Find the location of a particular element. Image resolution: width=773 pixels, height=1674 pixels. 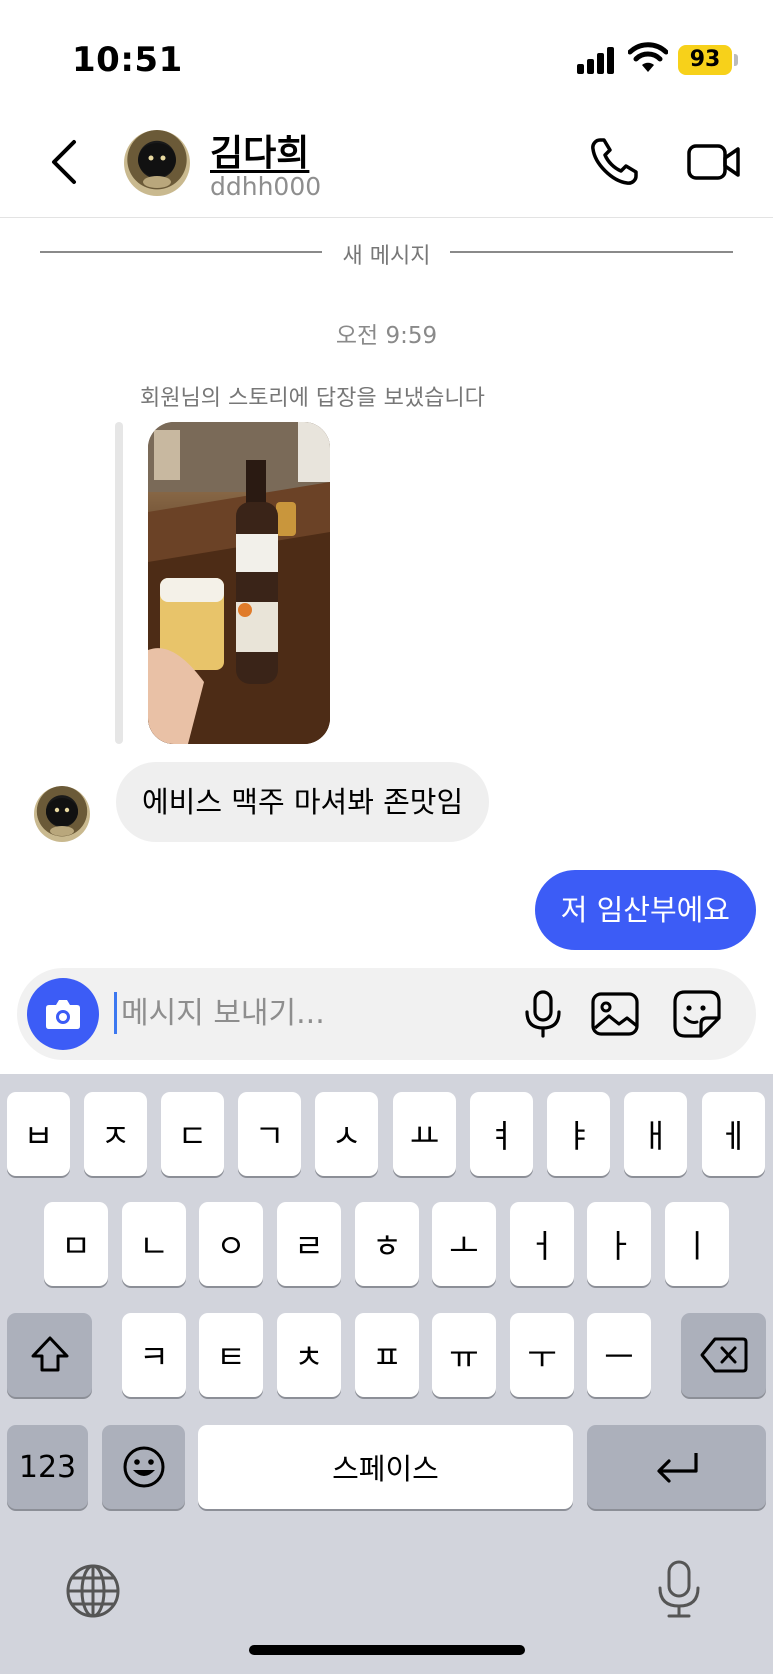

new-messages-divider: 새 메시지 is located at coordinates (386, 252).